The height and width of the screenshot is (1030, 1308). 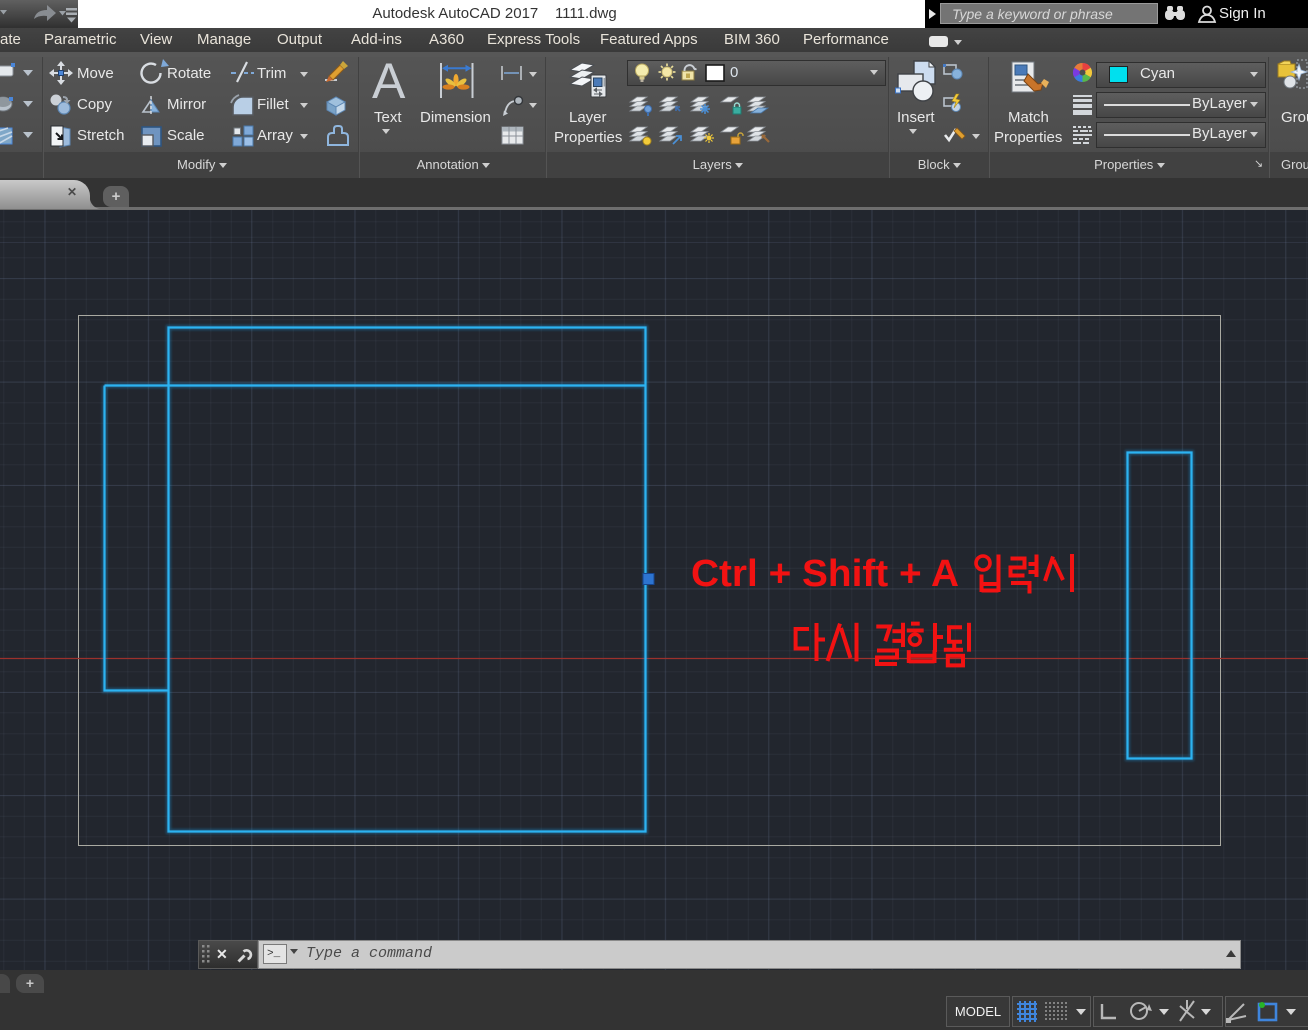 What do you see at coordinates (389, 83) in the screenshot?
I see `svg-text: A` at bounding box center [389, 83].